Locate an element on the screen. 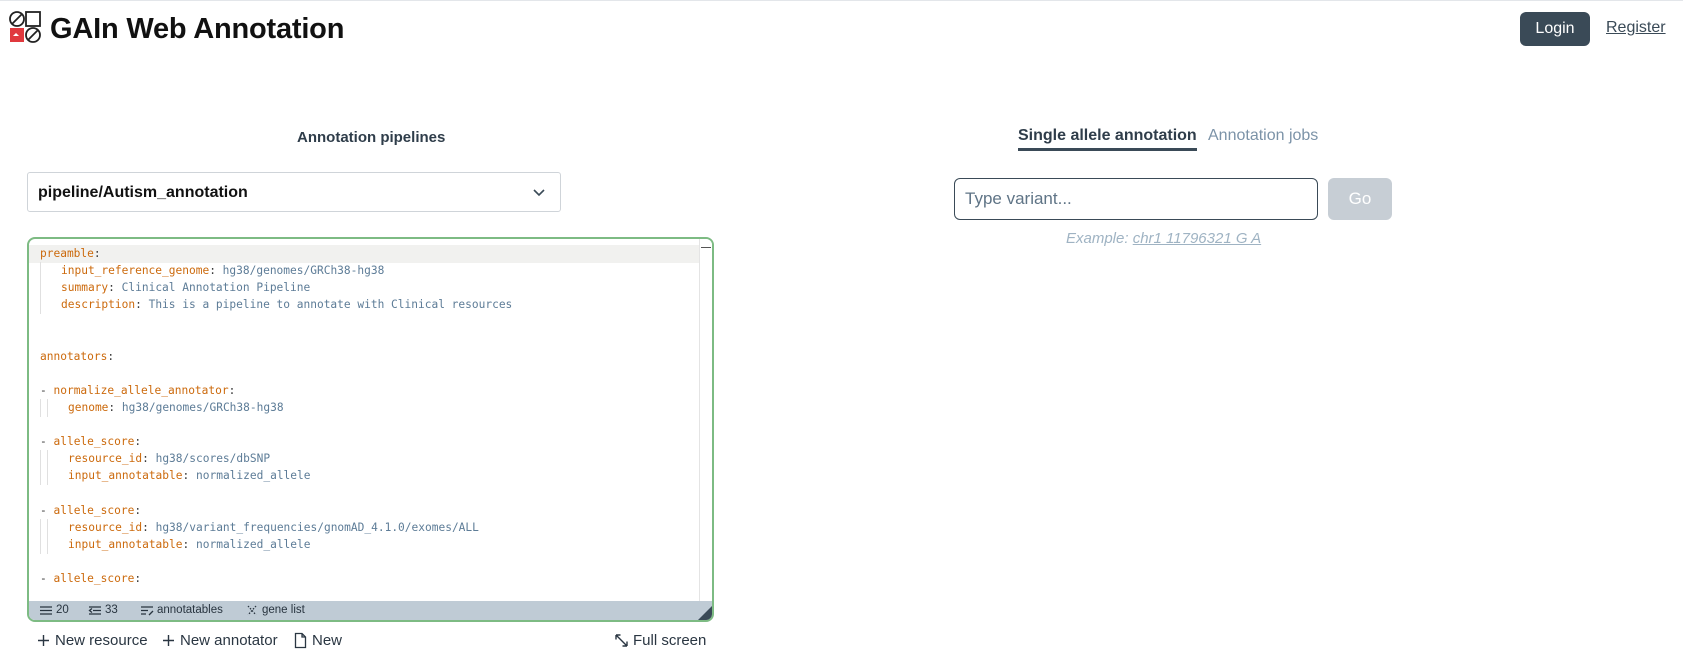 The width and height of the screenshot is (1683, 663). pipelines-heading: Annotation pipelines is located at coordinates (371, 137).